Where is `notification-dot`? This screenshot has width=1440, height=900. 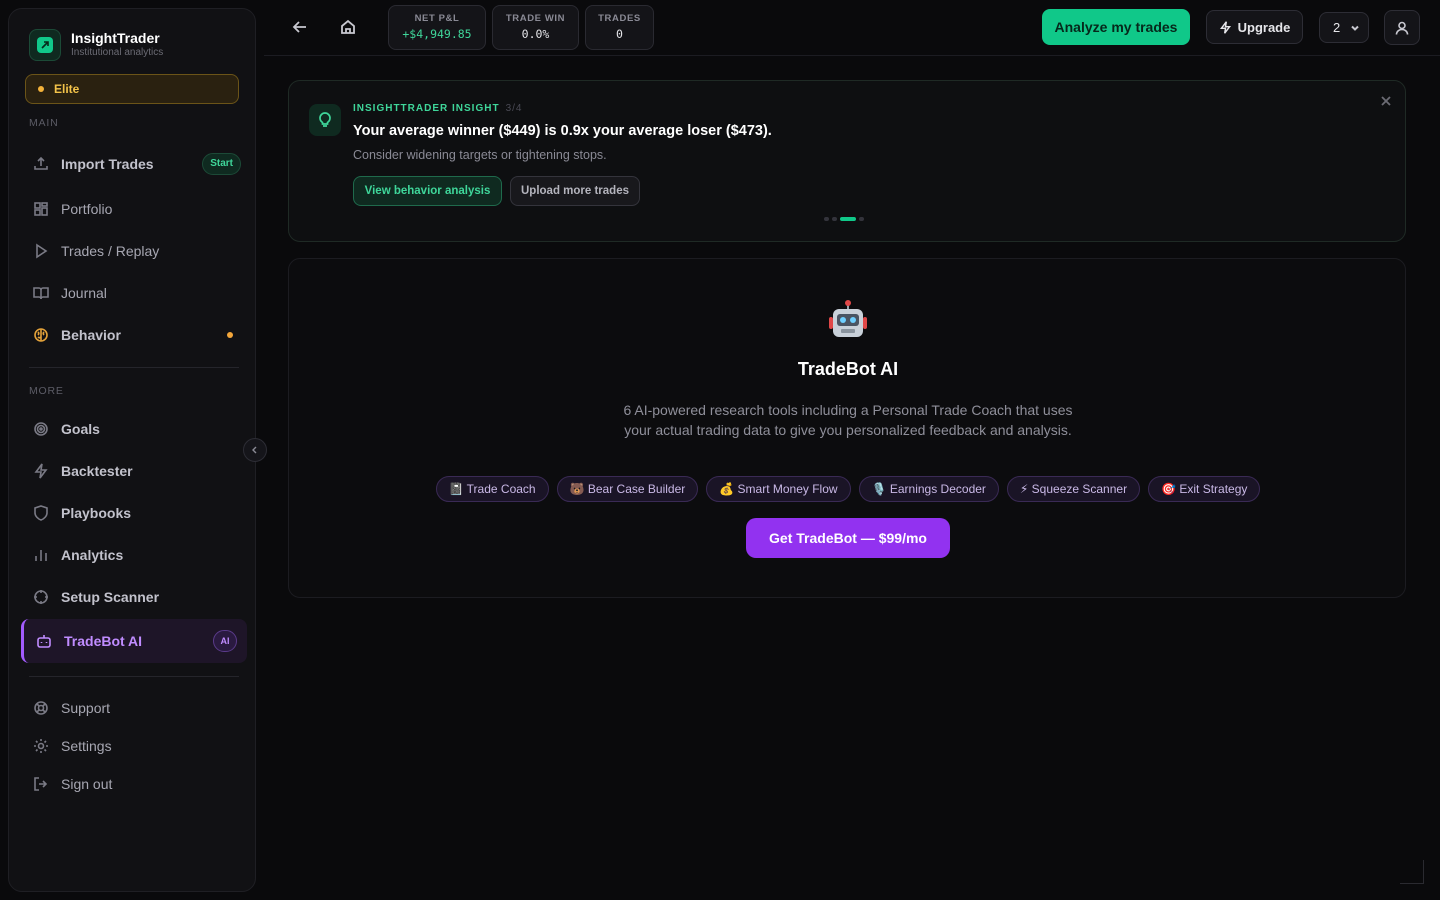 notification-dot is located at coordinates (230, 335).